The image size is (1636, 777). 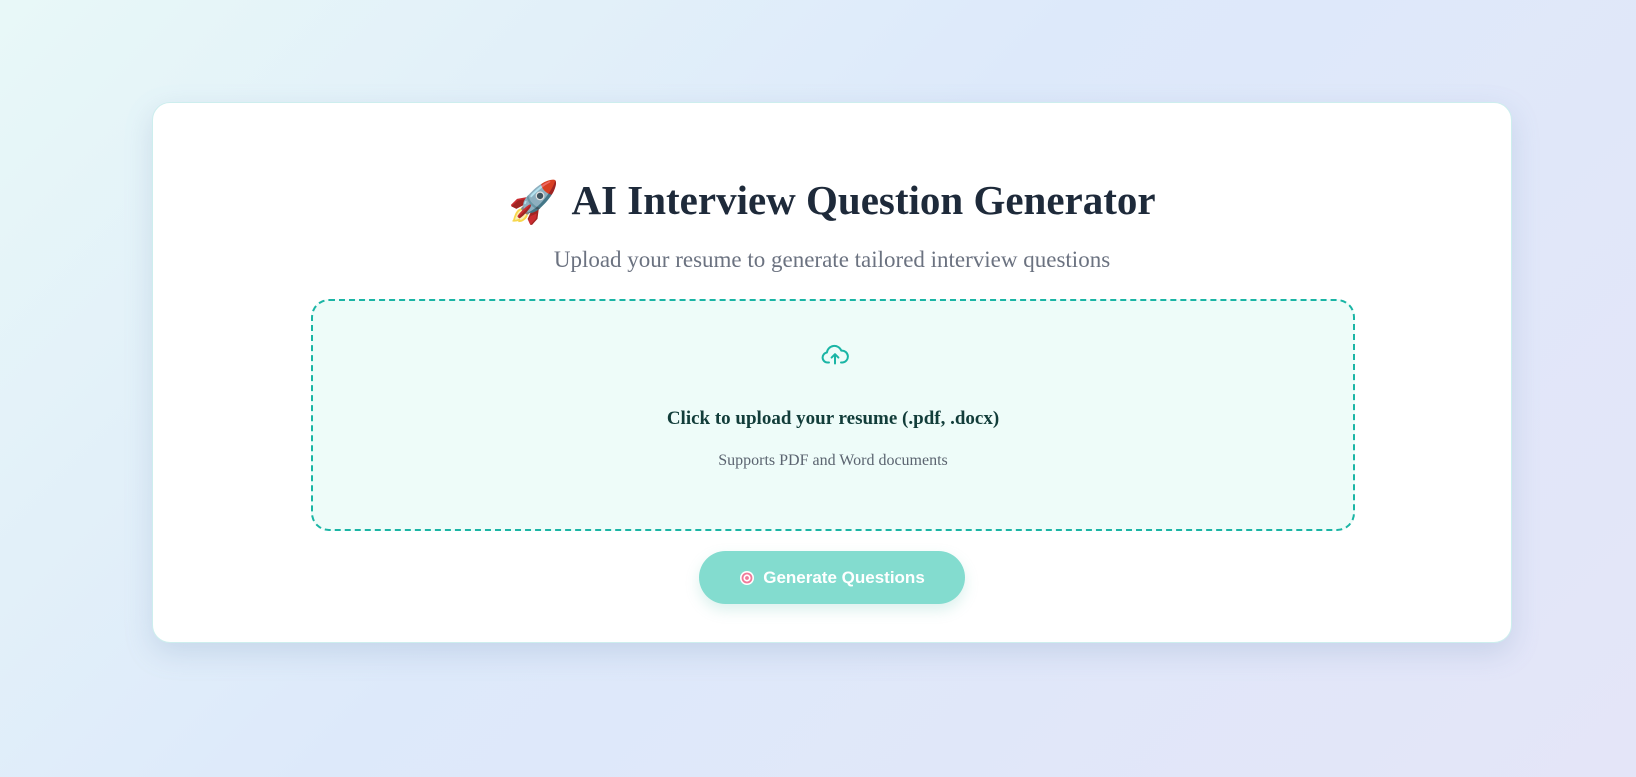 I want to click on upload-hint: Supports PDF and Word documents, so click(x=833, y=460).